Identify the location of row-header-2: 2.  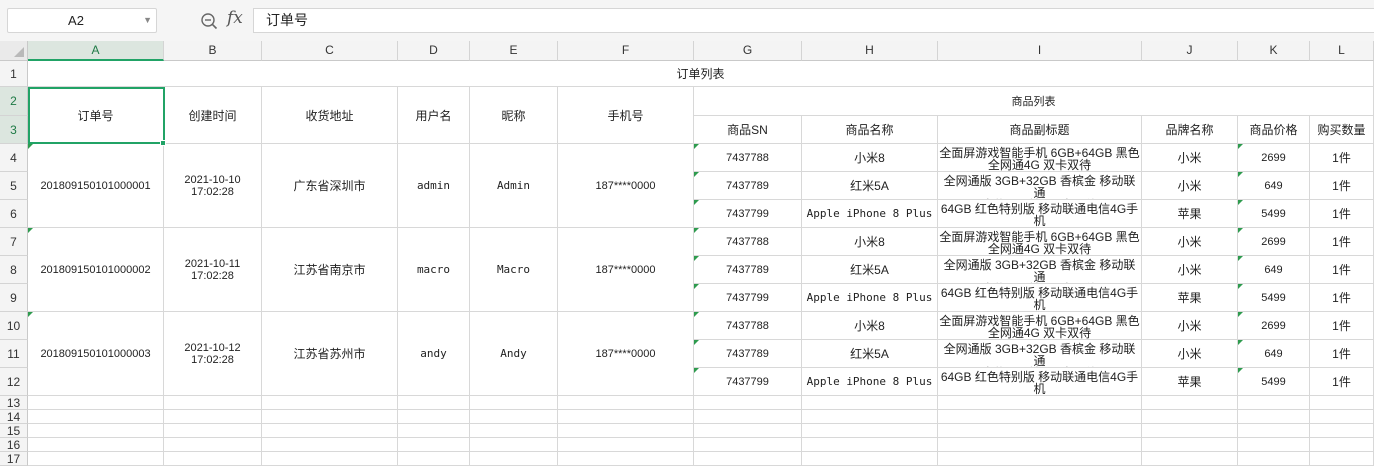
(14, 101).